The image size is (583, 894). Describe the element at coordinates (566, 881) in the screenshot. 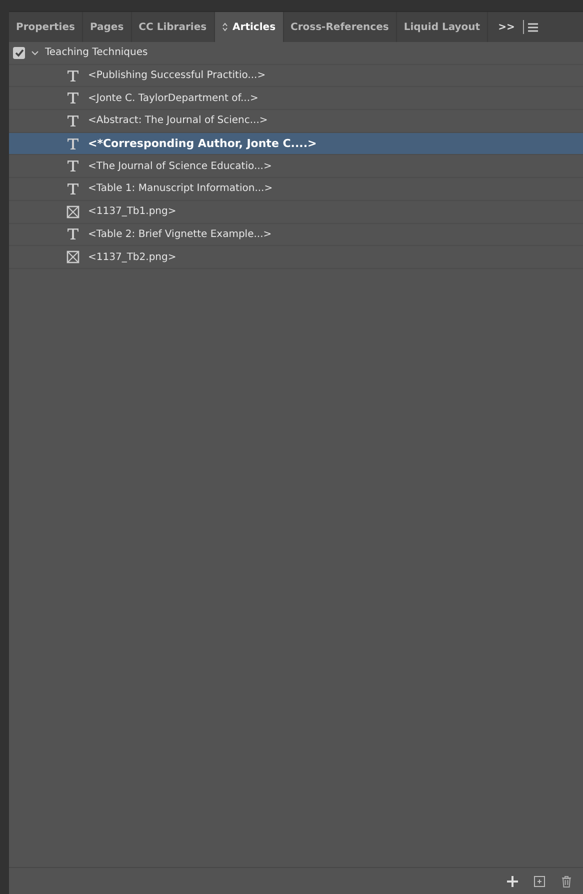

I see `trash-icon` at that location.